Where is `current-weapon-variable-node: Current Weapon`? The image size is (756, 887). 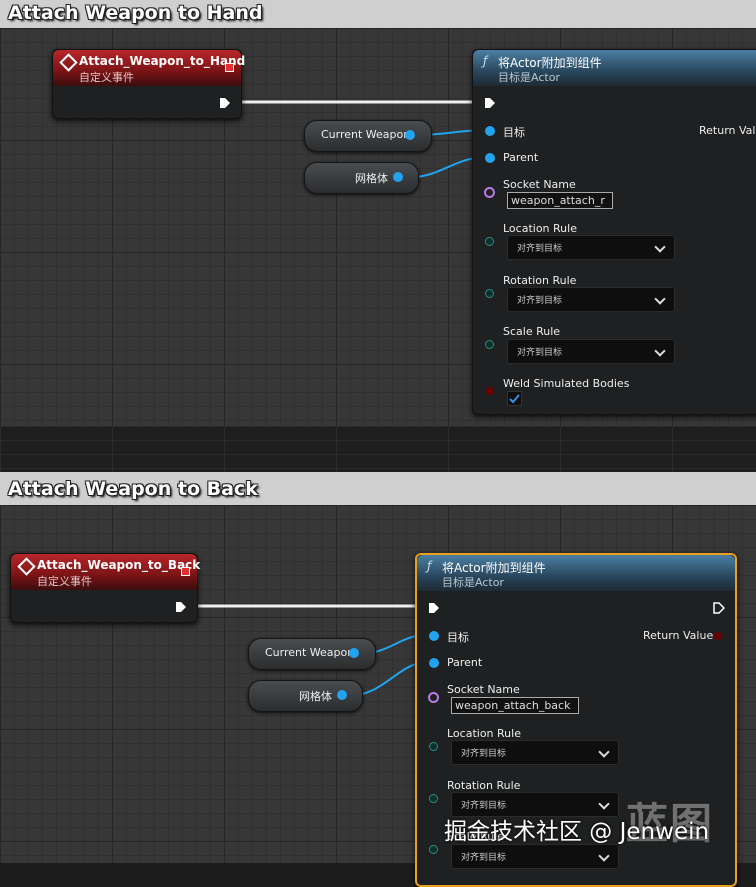 current-weapon-variable-node: Current Weapon is located at coordinates (312, 654).